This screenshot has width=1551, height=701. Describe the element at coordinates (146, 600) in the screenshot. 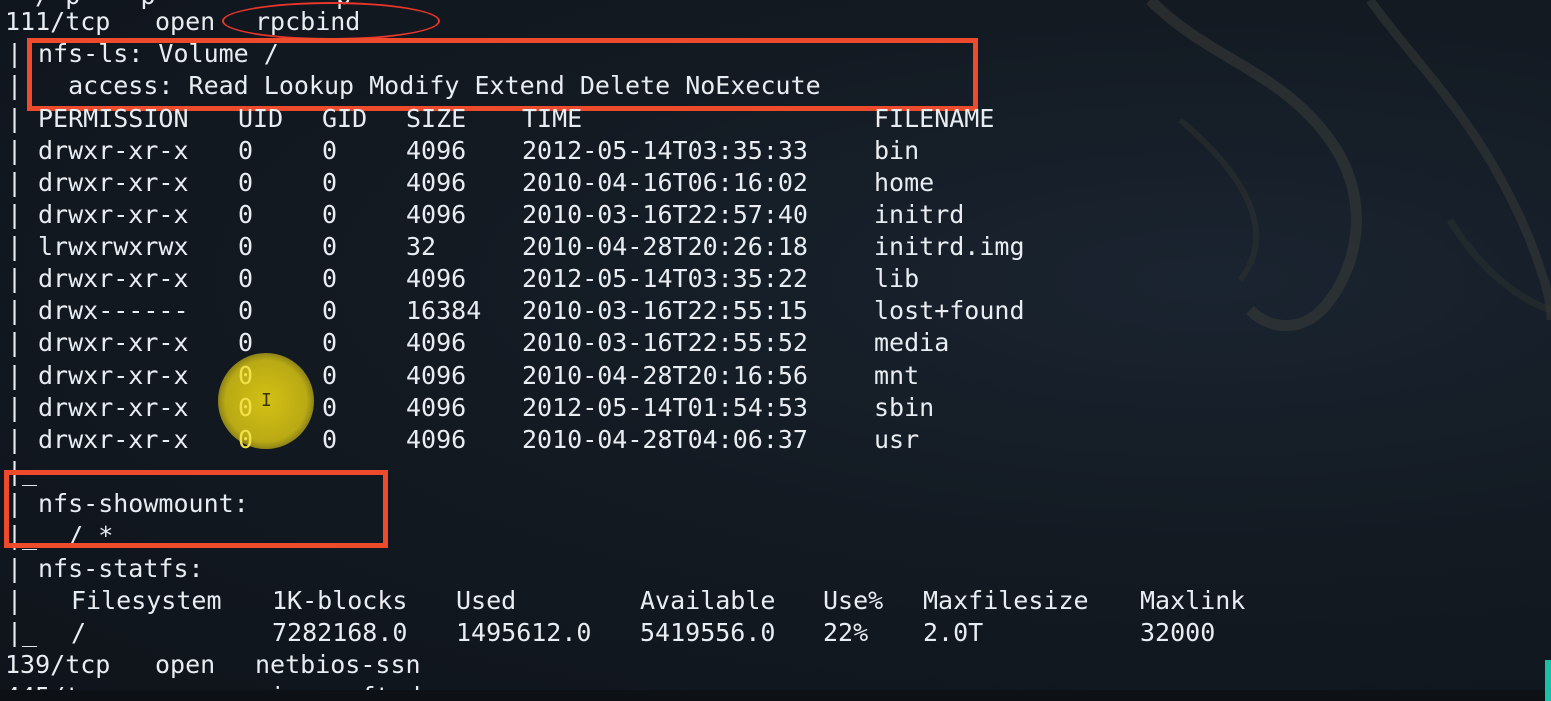

I see `statfs-col-filesystem: Filesystem` at that location.